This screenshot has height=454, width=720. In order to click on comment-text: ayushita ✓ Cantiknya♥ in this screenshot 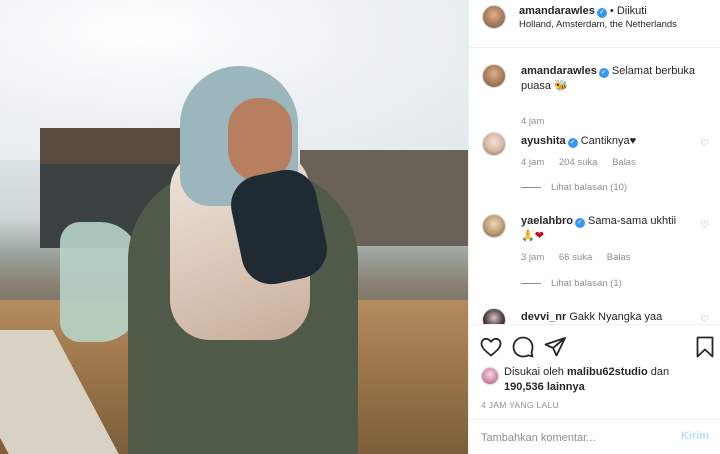, I will do `click(611, 141)`.